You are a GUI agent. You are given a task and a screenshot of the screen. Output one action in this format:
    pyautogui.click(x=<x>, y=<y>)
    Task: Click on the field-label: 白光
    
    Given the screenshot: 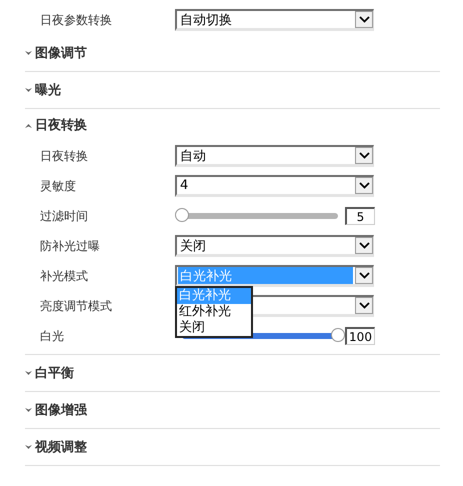 What is the action you would take?
    pyautogui.click(x=52, y=336)
    